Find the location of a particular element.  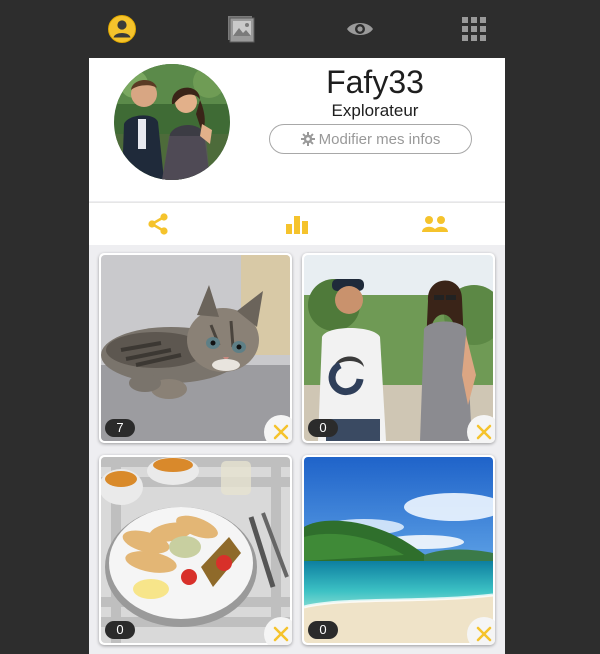

photo-card-food: 0 is located at coordinates (195, 550).